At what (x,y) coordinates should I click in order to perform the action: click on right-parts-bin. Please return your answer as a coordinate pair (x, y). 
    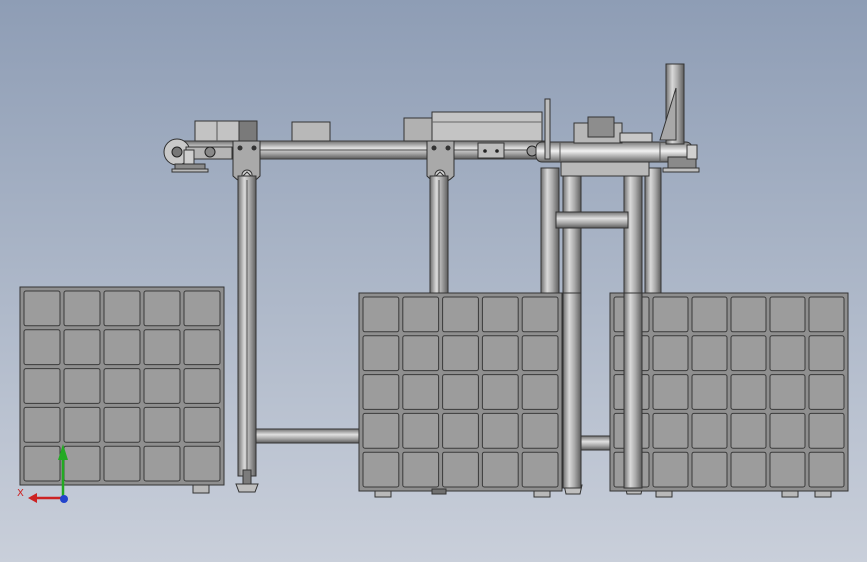
    Looking at the image, I should click on (729, 395).